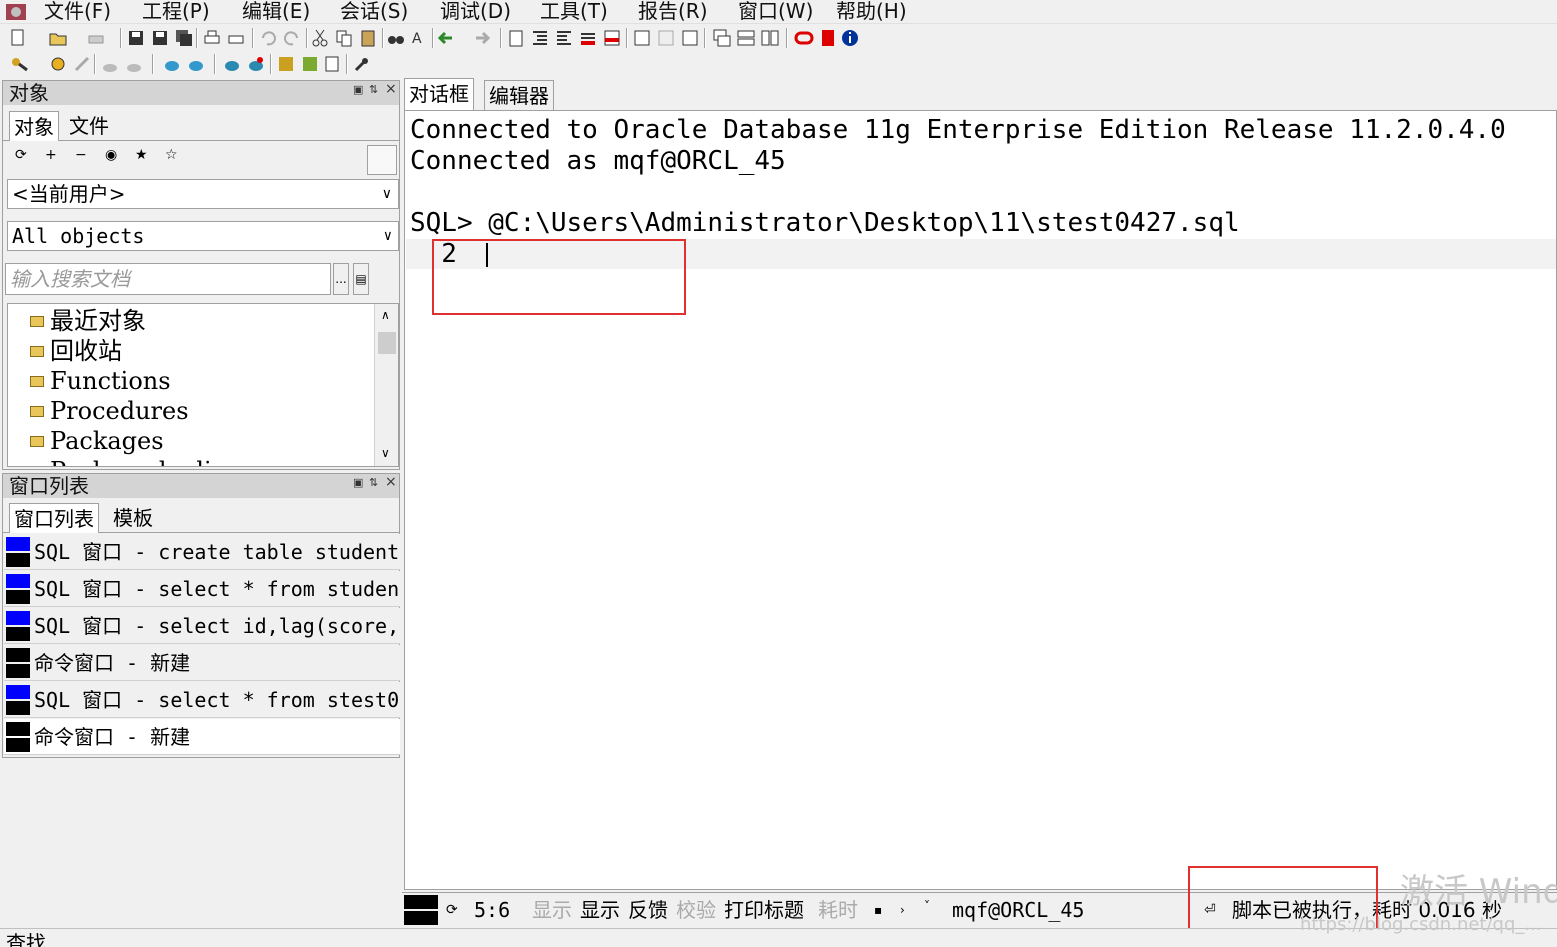 The image size is (1557, 947). What do you see at coordinates (286, 64) in the screenshot?
I see `object-browser-icon` at bounding box center [286, 64].